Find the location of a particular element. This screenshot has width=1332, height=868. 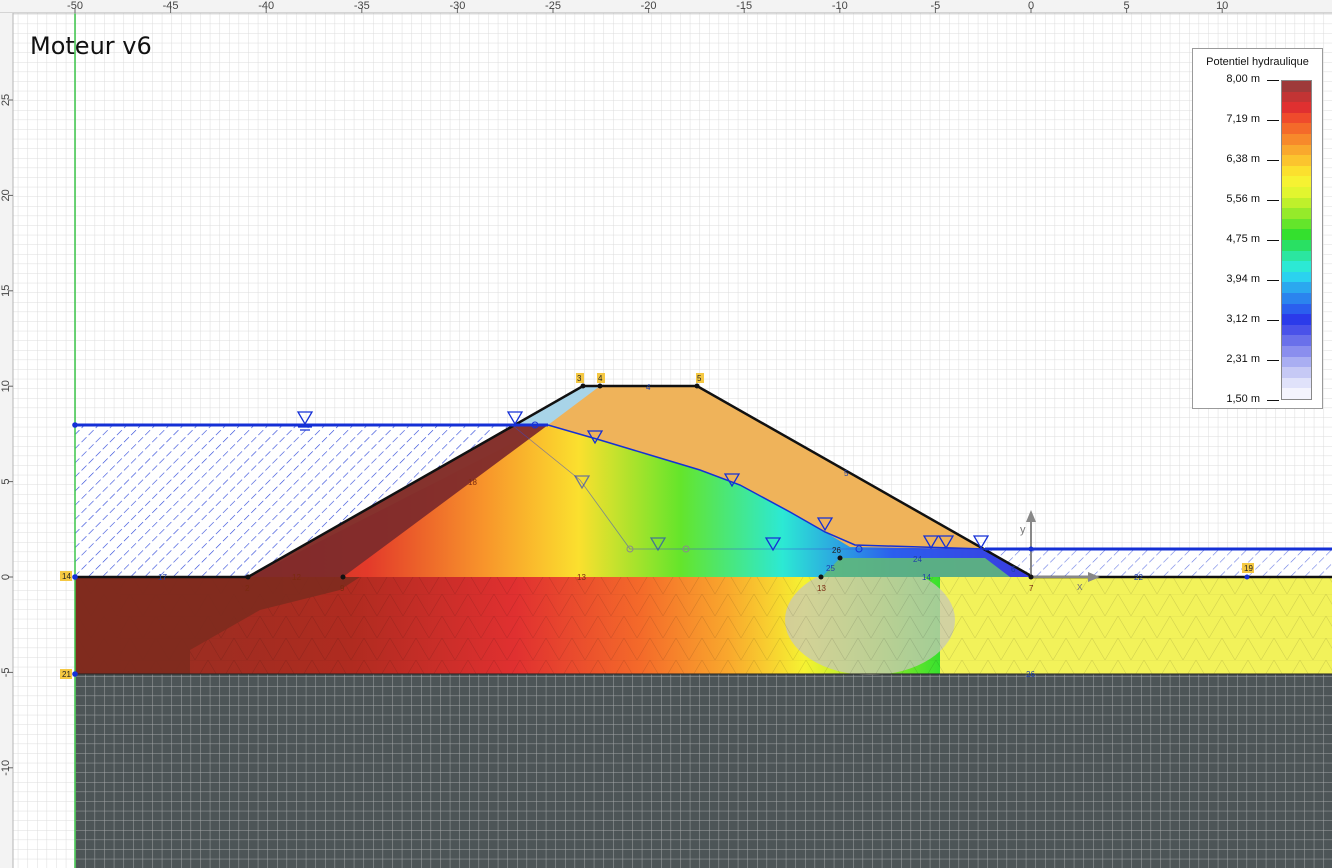

origin-y-label: y is located at coordinates (1023, 530).